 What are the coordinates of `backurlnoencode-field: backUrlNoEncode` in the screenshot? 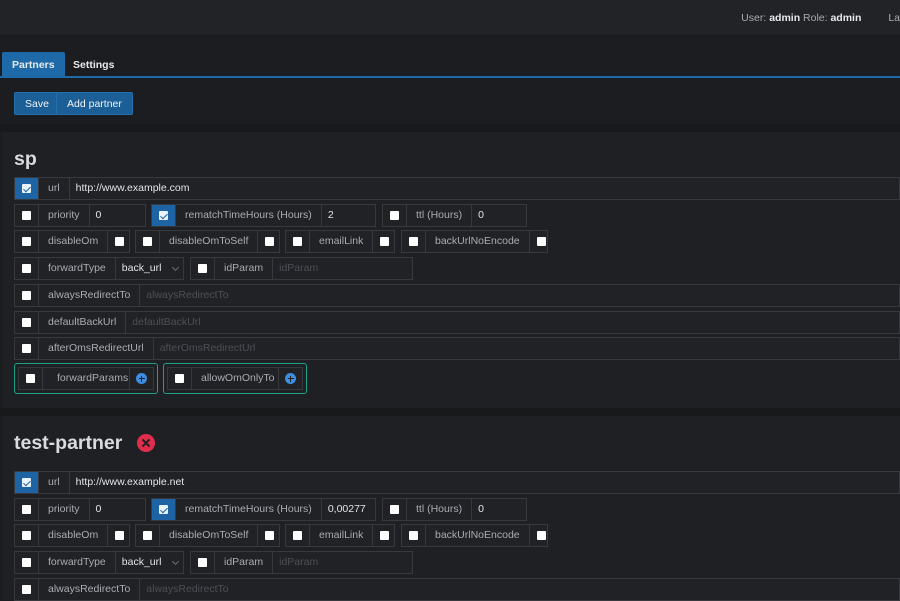 It's located at (474, 241).